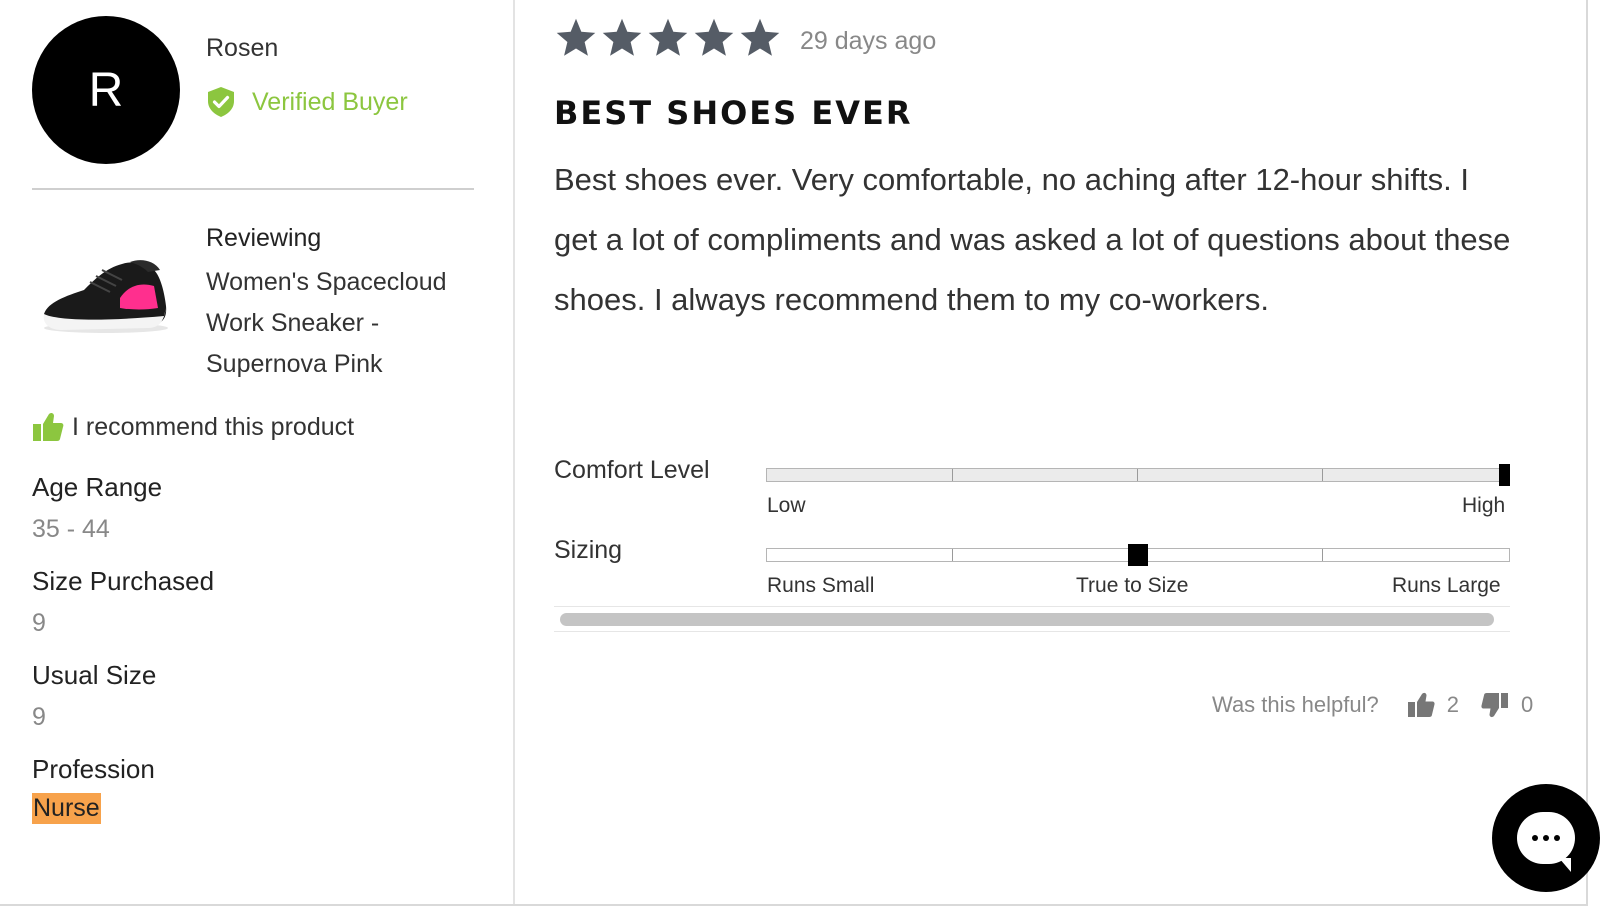  I want to click on recommend-label: I recommend this product, so click(213, 426).